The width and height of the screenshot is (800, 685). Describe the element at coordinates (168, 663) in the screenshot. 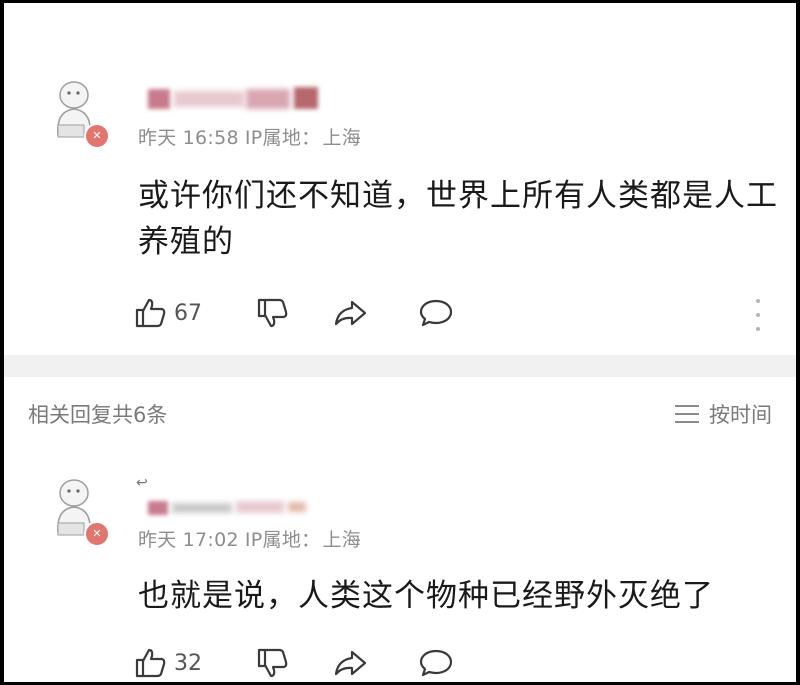

I see `like-button: 32` at that location.